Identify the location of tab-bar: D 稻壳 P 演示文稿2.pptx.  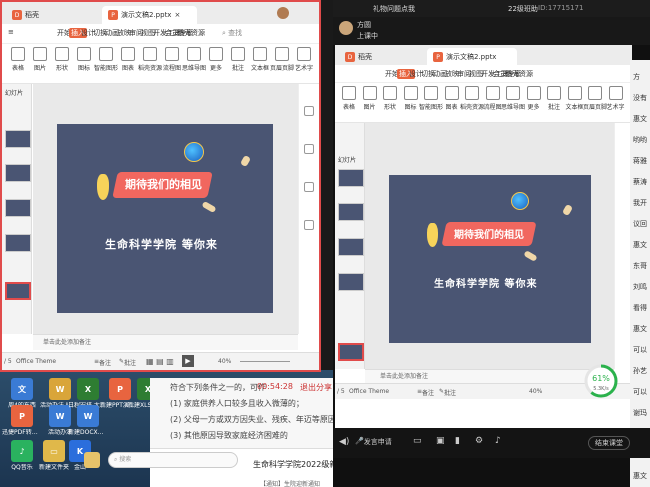
(483, 55).